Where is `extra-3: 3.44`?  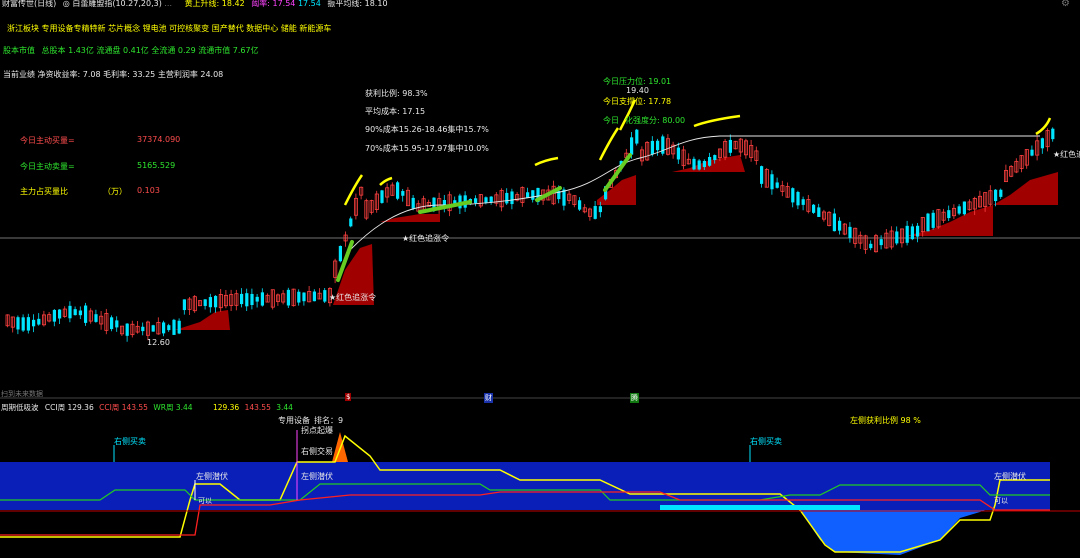
extra-3: 3.44 is located at coordinates (284, 407).